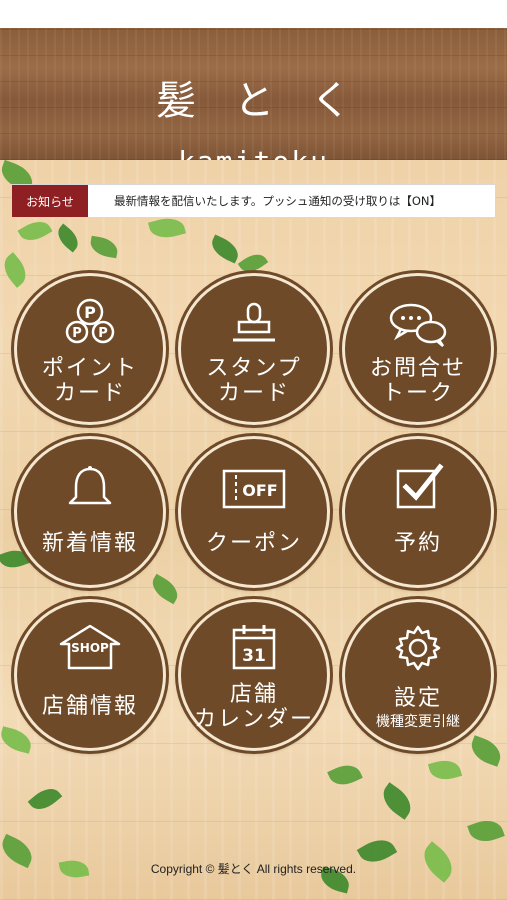 This screenshot has height=900, width=507. I want to click on status-bar, so click(253, 14).